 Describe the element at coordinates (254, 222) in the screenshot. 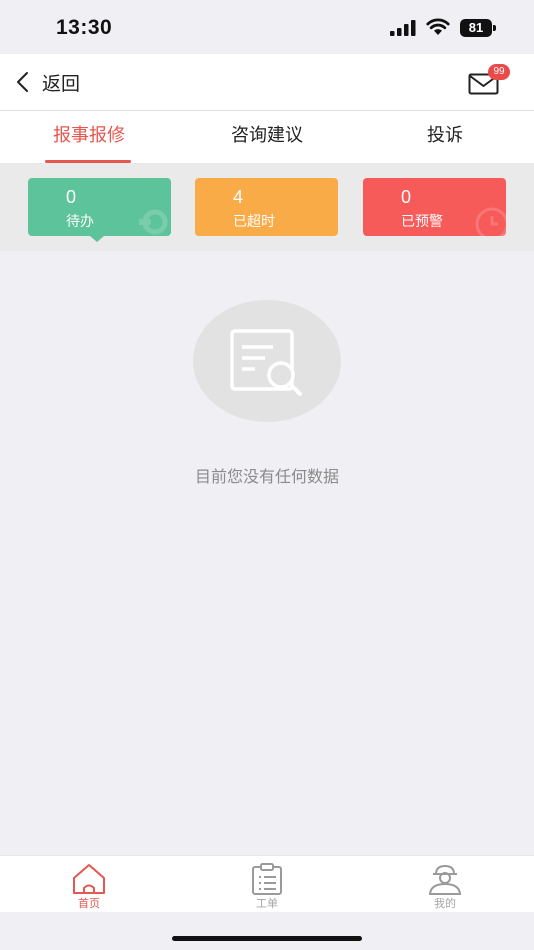

I see `stat-label: 已超时` at that location.